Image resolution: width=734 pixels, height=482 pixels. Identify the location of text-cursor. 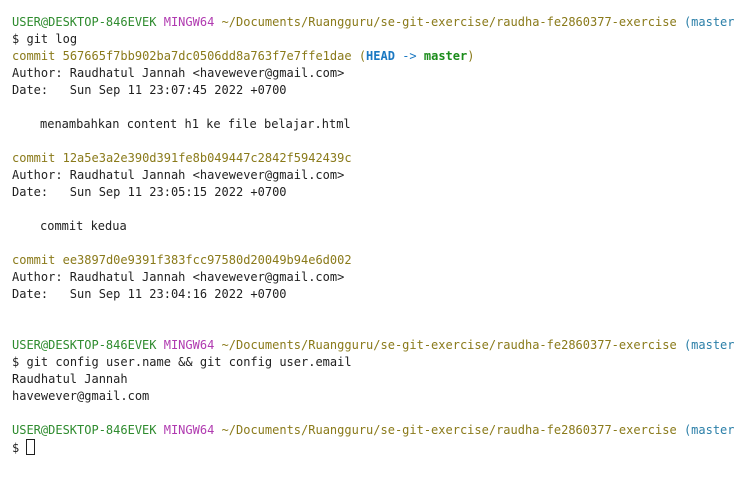
(31, 447).